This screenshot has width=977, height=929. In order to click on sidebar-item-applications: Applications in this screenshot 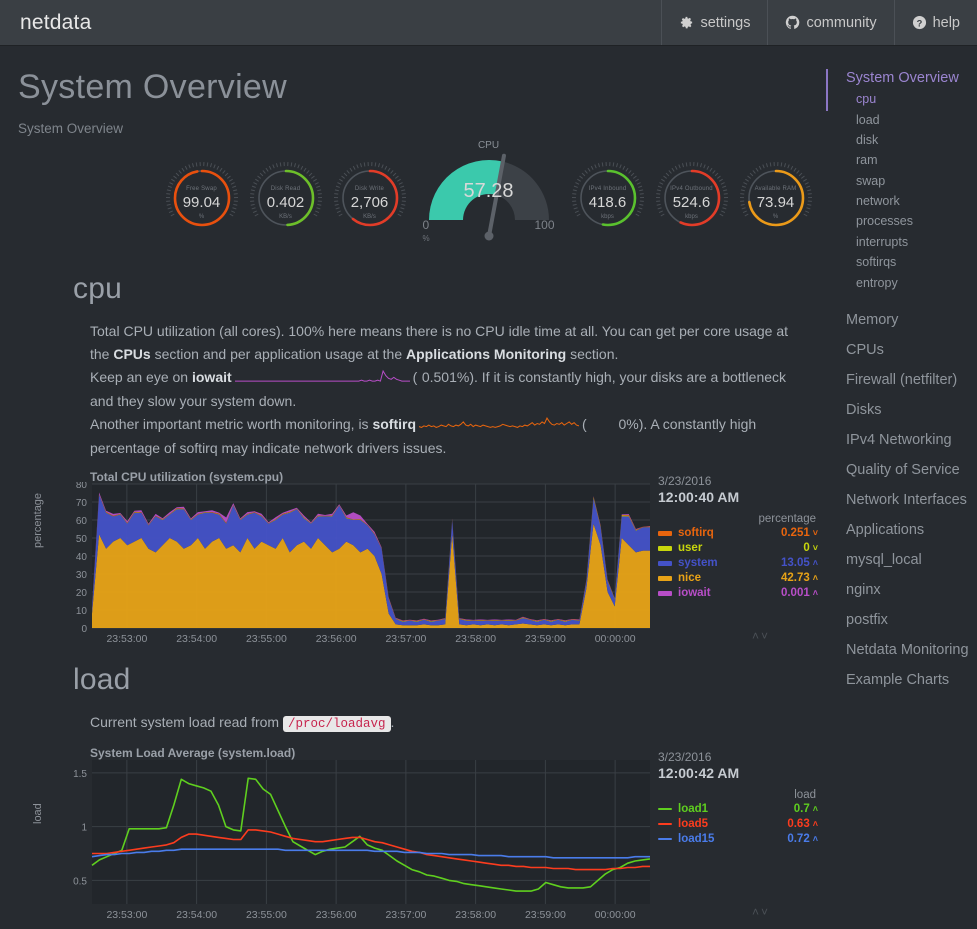, I will do `click(898, 530)`.